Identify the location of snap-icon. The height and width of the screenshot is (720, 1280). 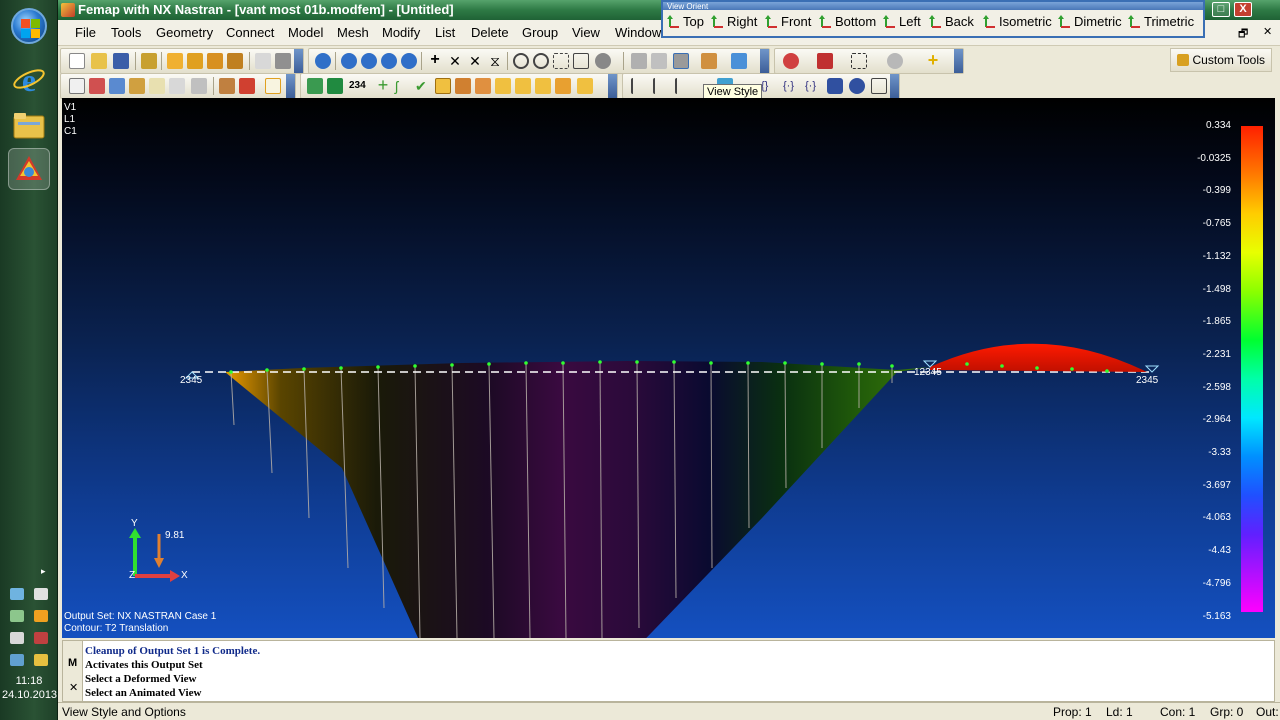
(895, 61).